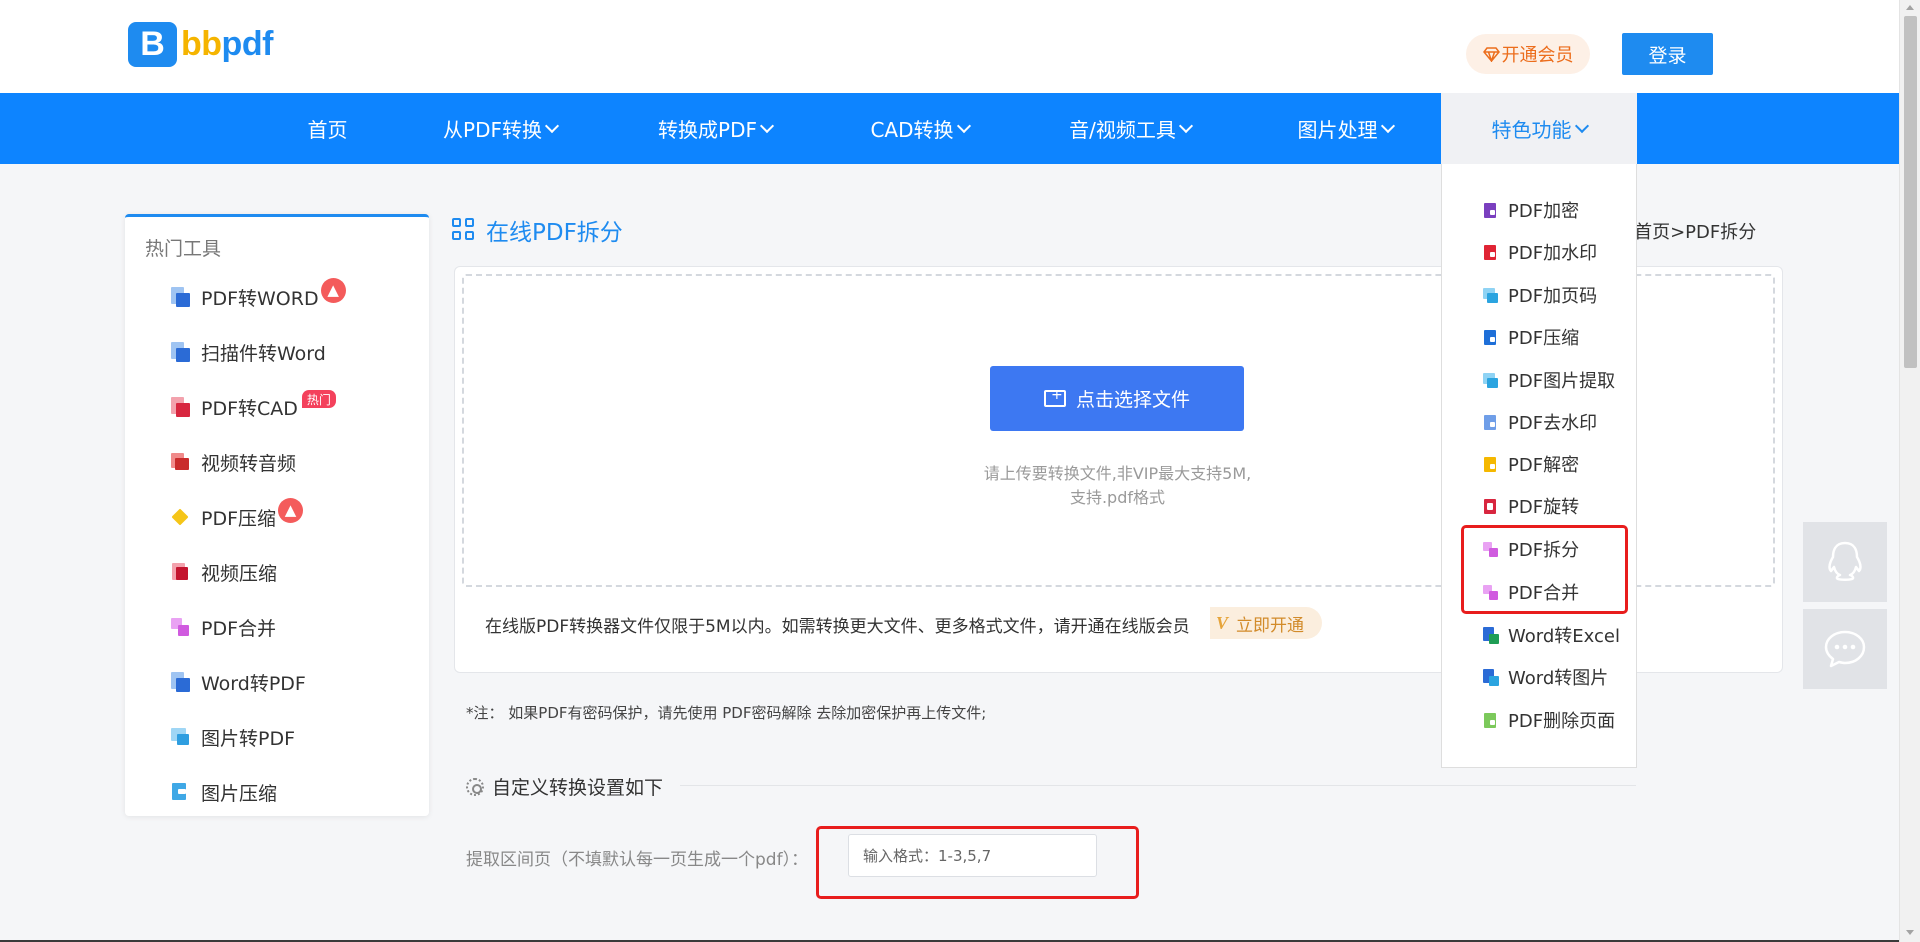 The height and width of the screenshot is (942, 1920). Describe the element at coordinates (183, 249) in the screenshot. I see `sidebar-title: 热门工具` at that location.